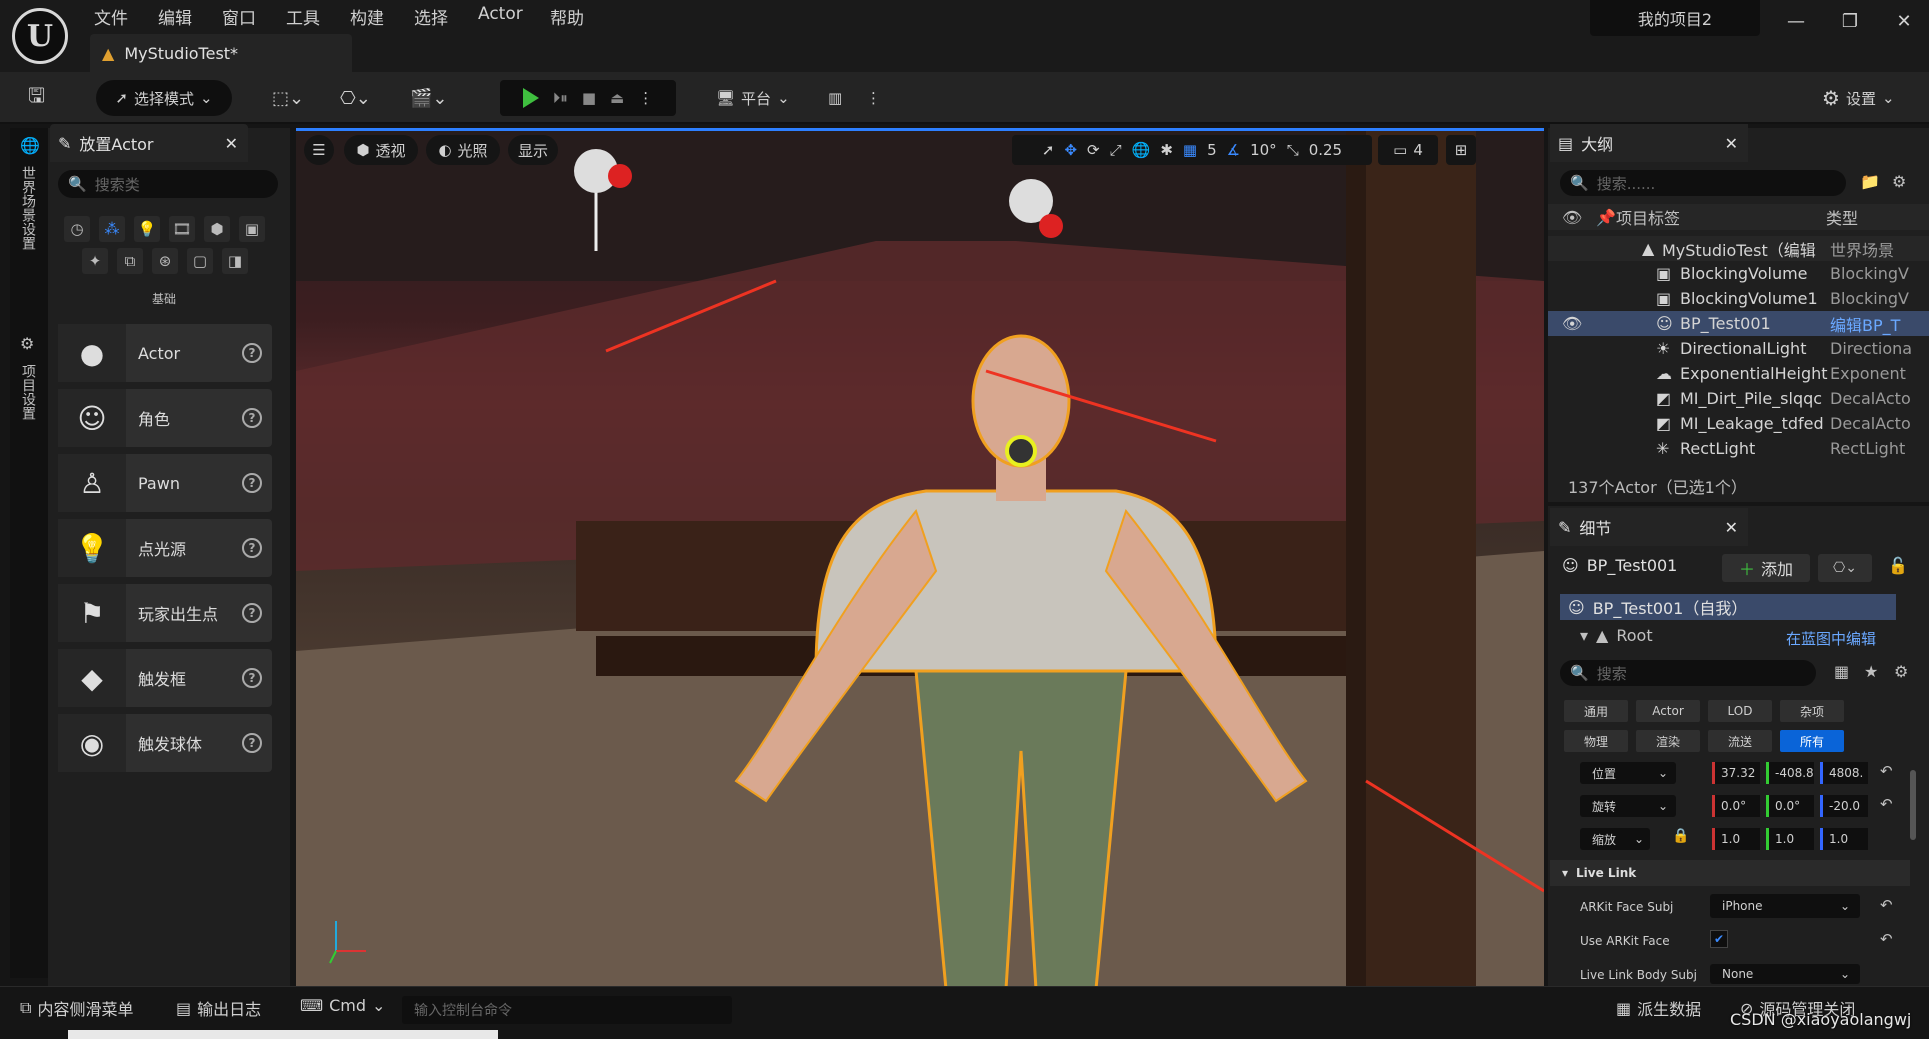 This screenshot has height=1039, width=1929. Describe the element at coordinates (1870, 181) in the screenshot. I see `add-folder-icon: 📁` at that location.